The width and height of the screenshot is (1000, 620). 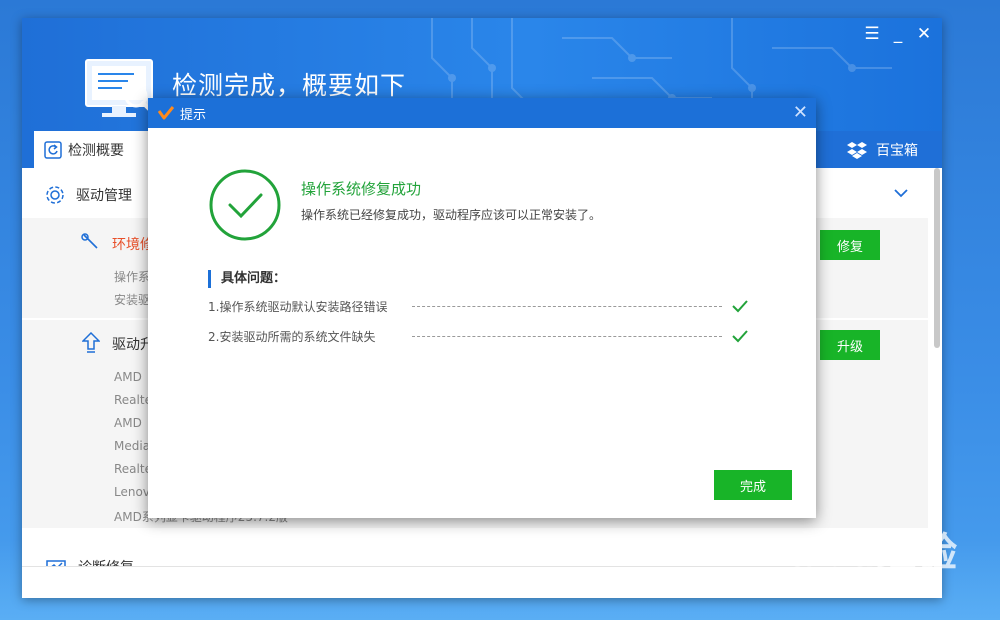 What do you see at coordinates (872, 34) in the screenshot?
I see `menu-icon: ☰` at bounding box center [872, 34].